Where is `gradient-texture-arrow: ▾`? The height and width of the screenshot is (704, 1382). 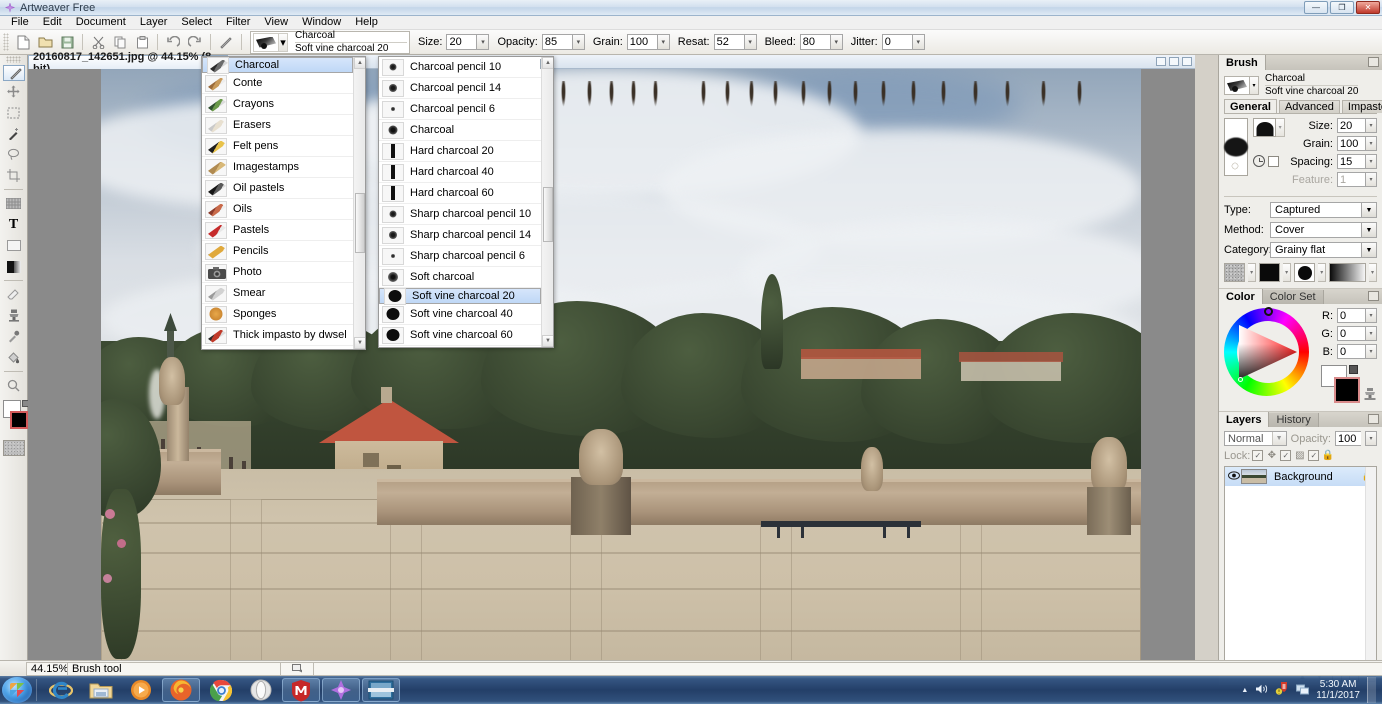
gradient-texture-arrow: ▾ is located at coordinates (1373, 272).